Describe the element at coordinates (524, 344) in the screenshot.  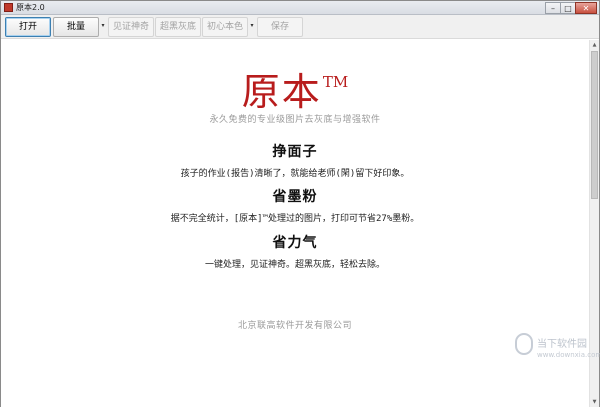
I see `watermark-logo-icon` at that location.